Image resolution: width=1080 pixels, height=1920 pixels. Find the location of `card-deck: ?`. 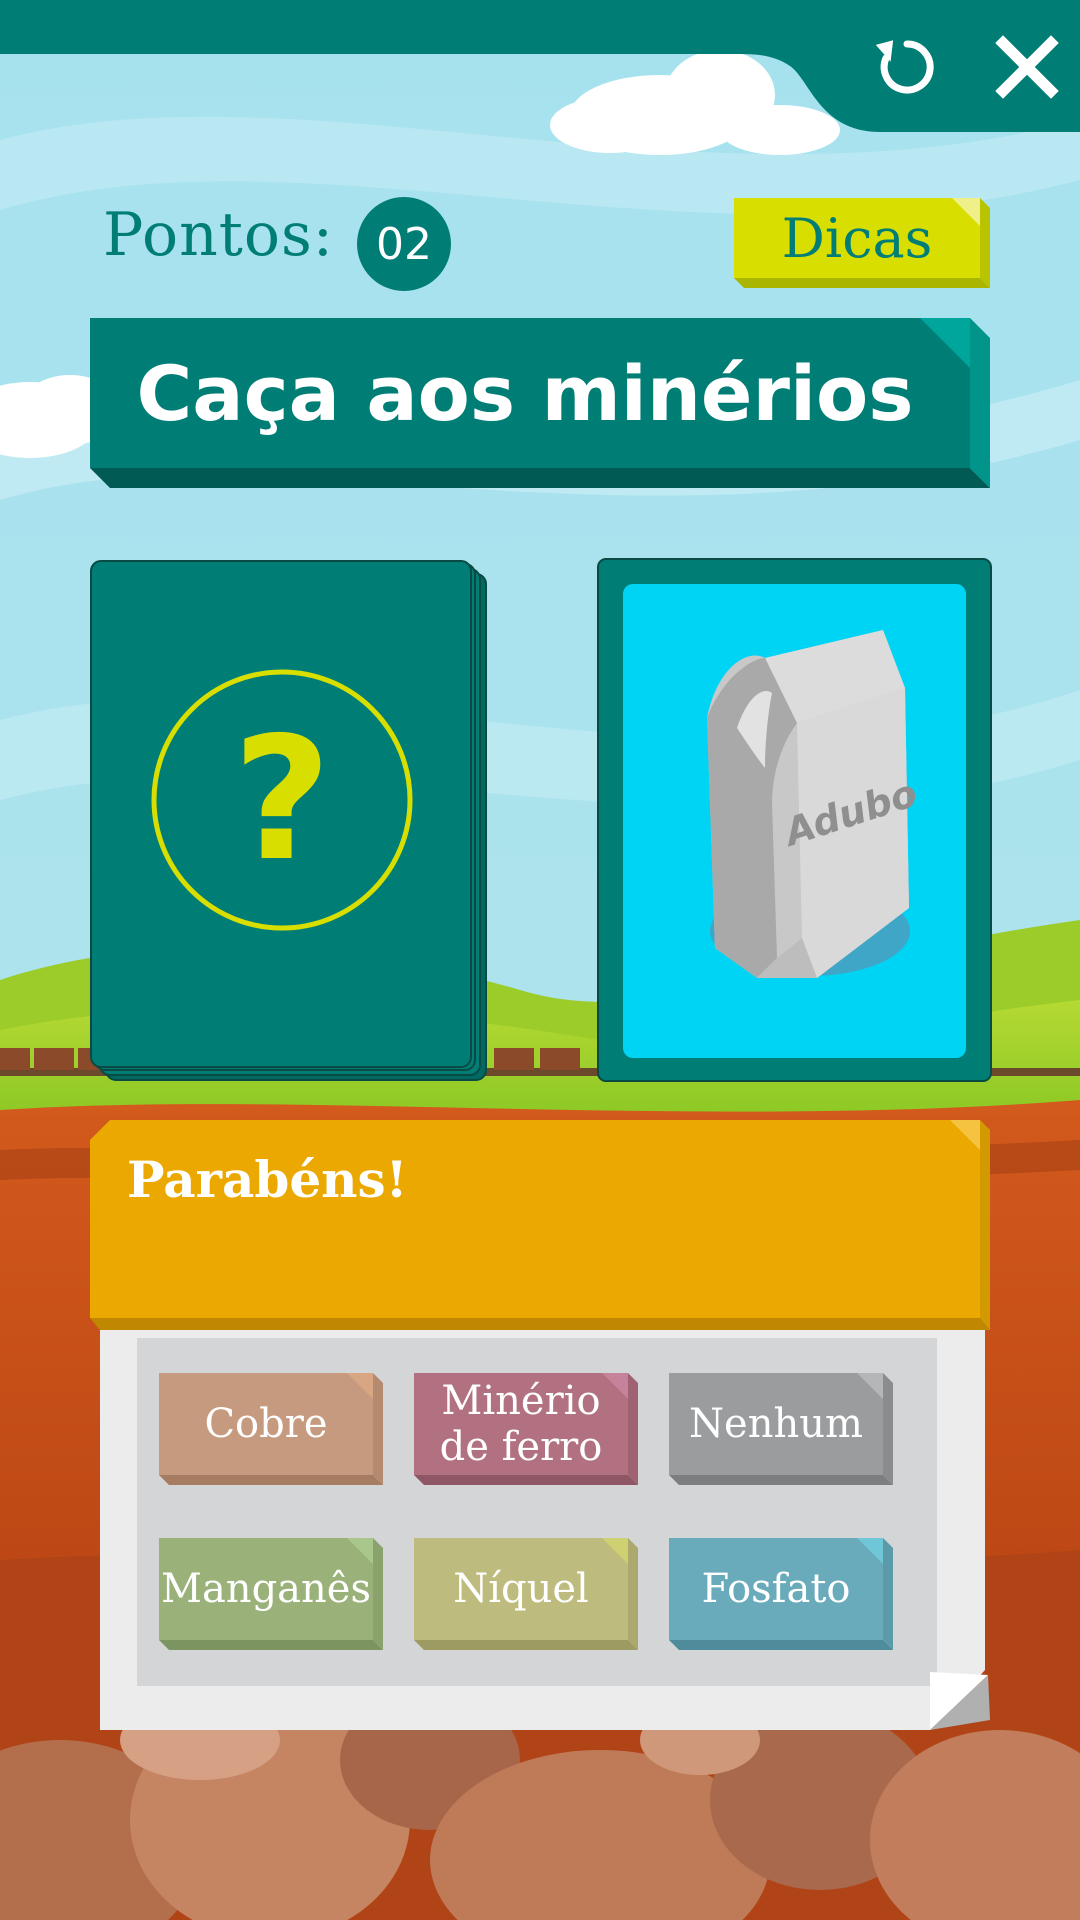

card-deck: ? is located at coordinates (290, 822).